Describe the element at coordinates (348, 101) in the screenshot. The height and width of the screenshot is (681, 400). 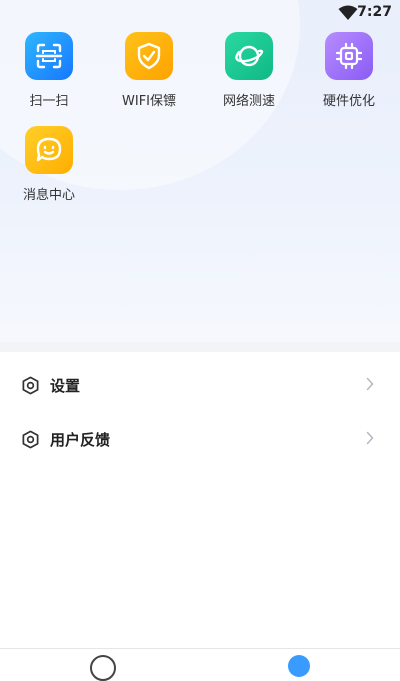
I see `tool-label: 硬件优化` at that location.